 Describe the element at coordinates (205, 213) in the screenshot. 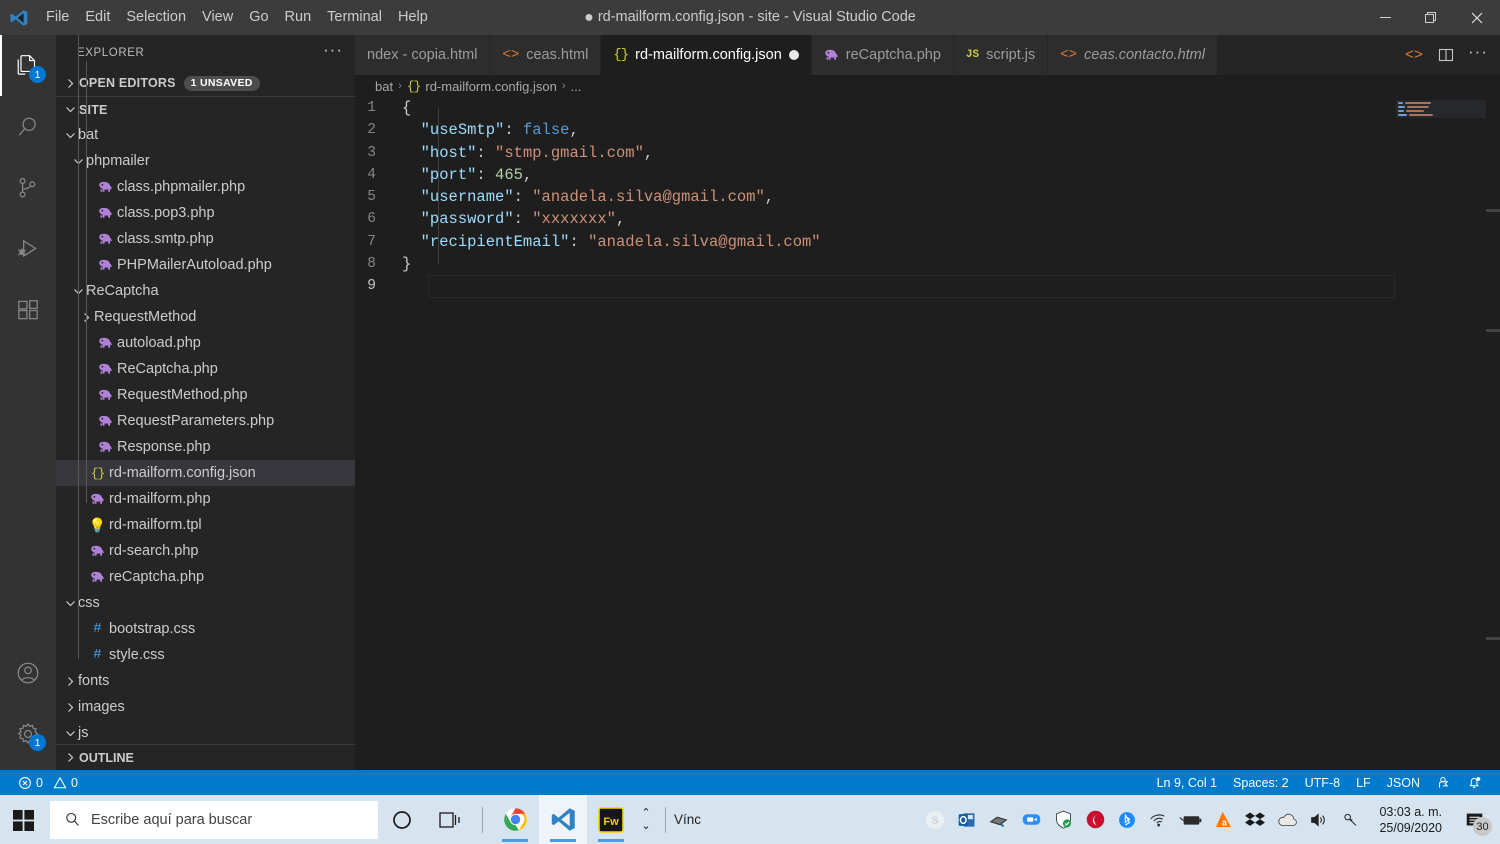

I see `tree-item-class-pop3-php: class.pop3.php` at that location.